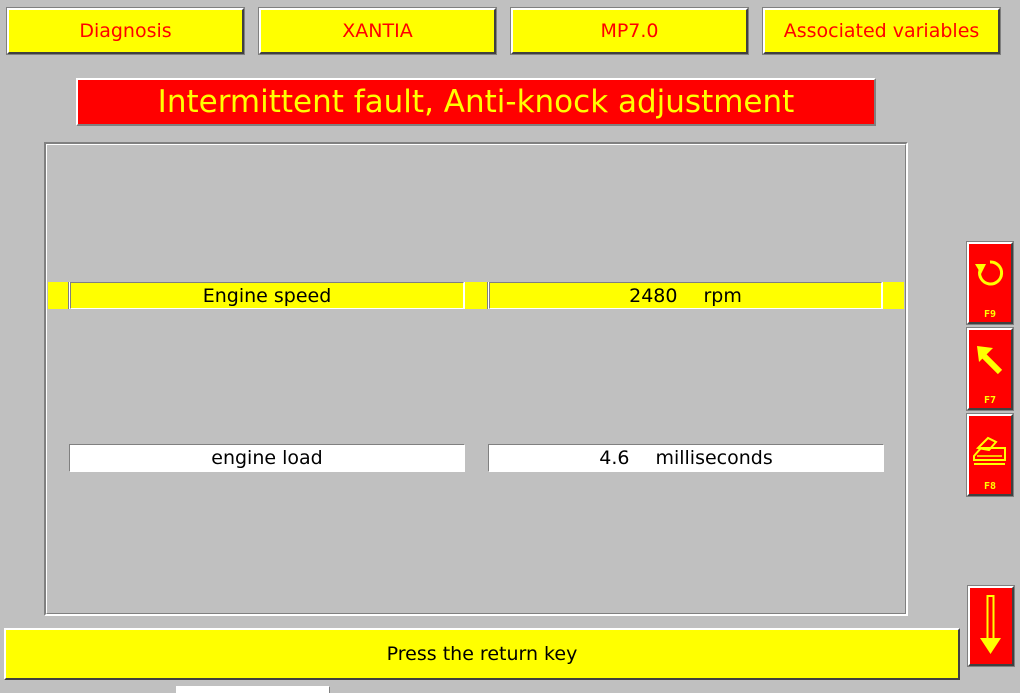 The height and width of the screenshot is (693, 1020). I want to click on engine-speed-value: 2480, so click(653, 295).